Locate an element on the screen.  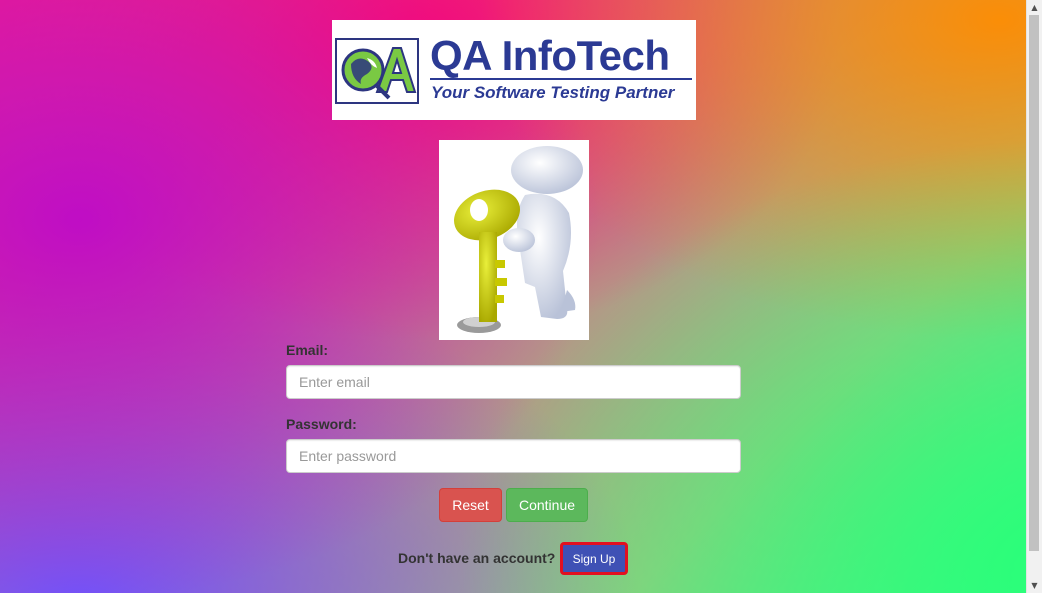
continue-button: Continue is located at coordinates (547, 505).